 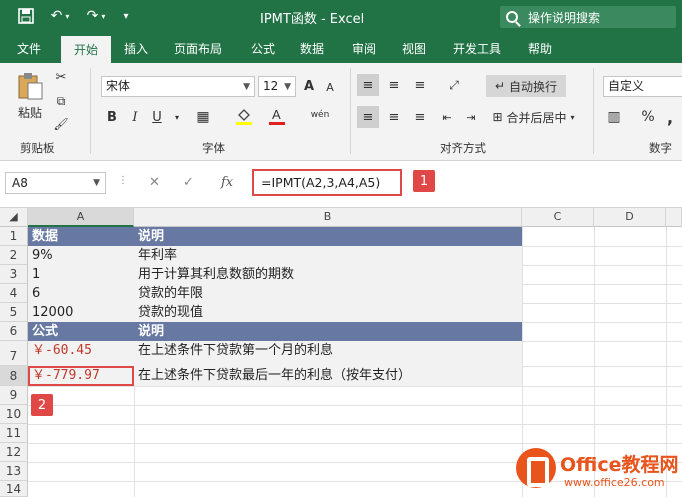 I want to click on font-color-icon: A, so click(x=277, y=116).